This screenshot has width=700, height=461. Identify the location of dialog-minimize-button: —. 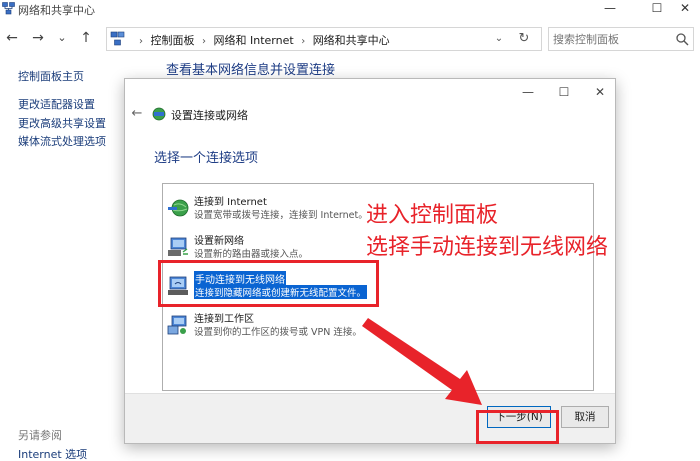
(528, 92).